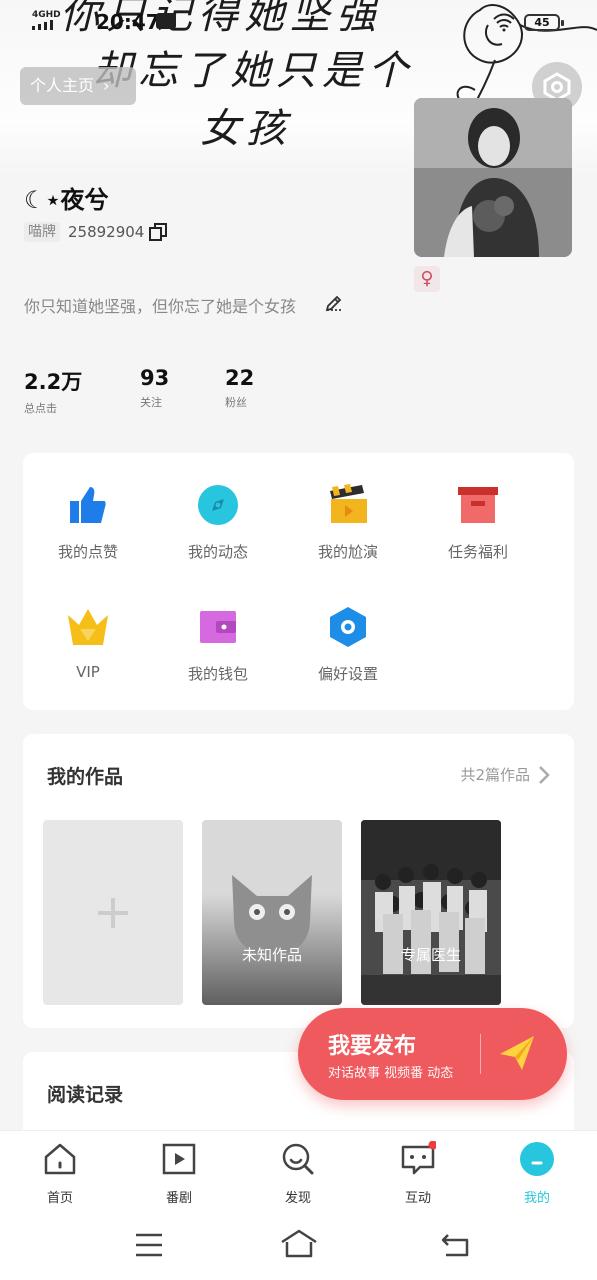  I want to click on signal-icon, so click(42, 25).